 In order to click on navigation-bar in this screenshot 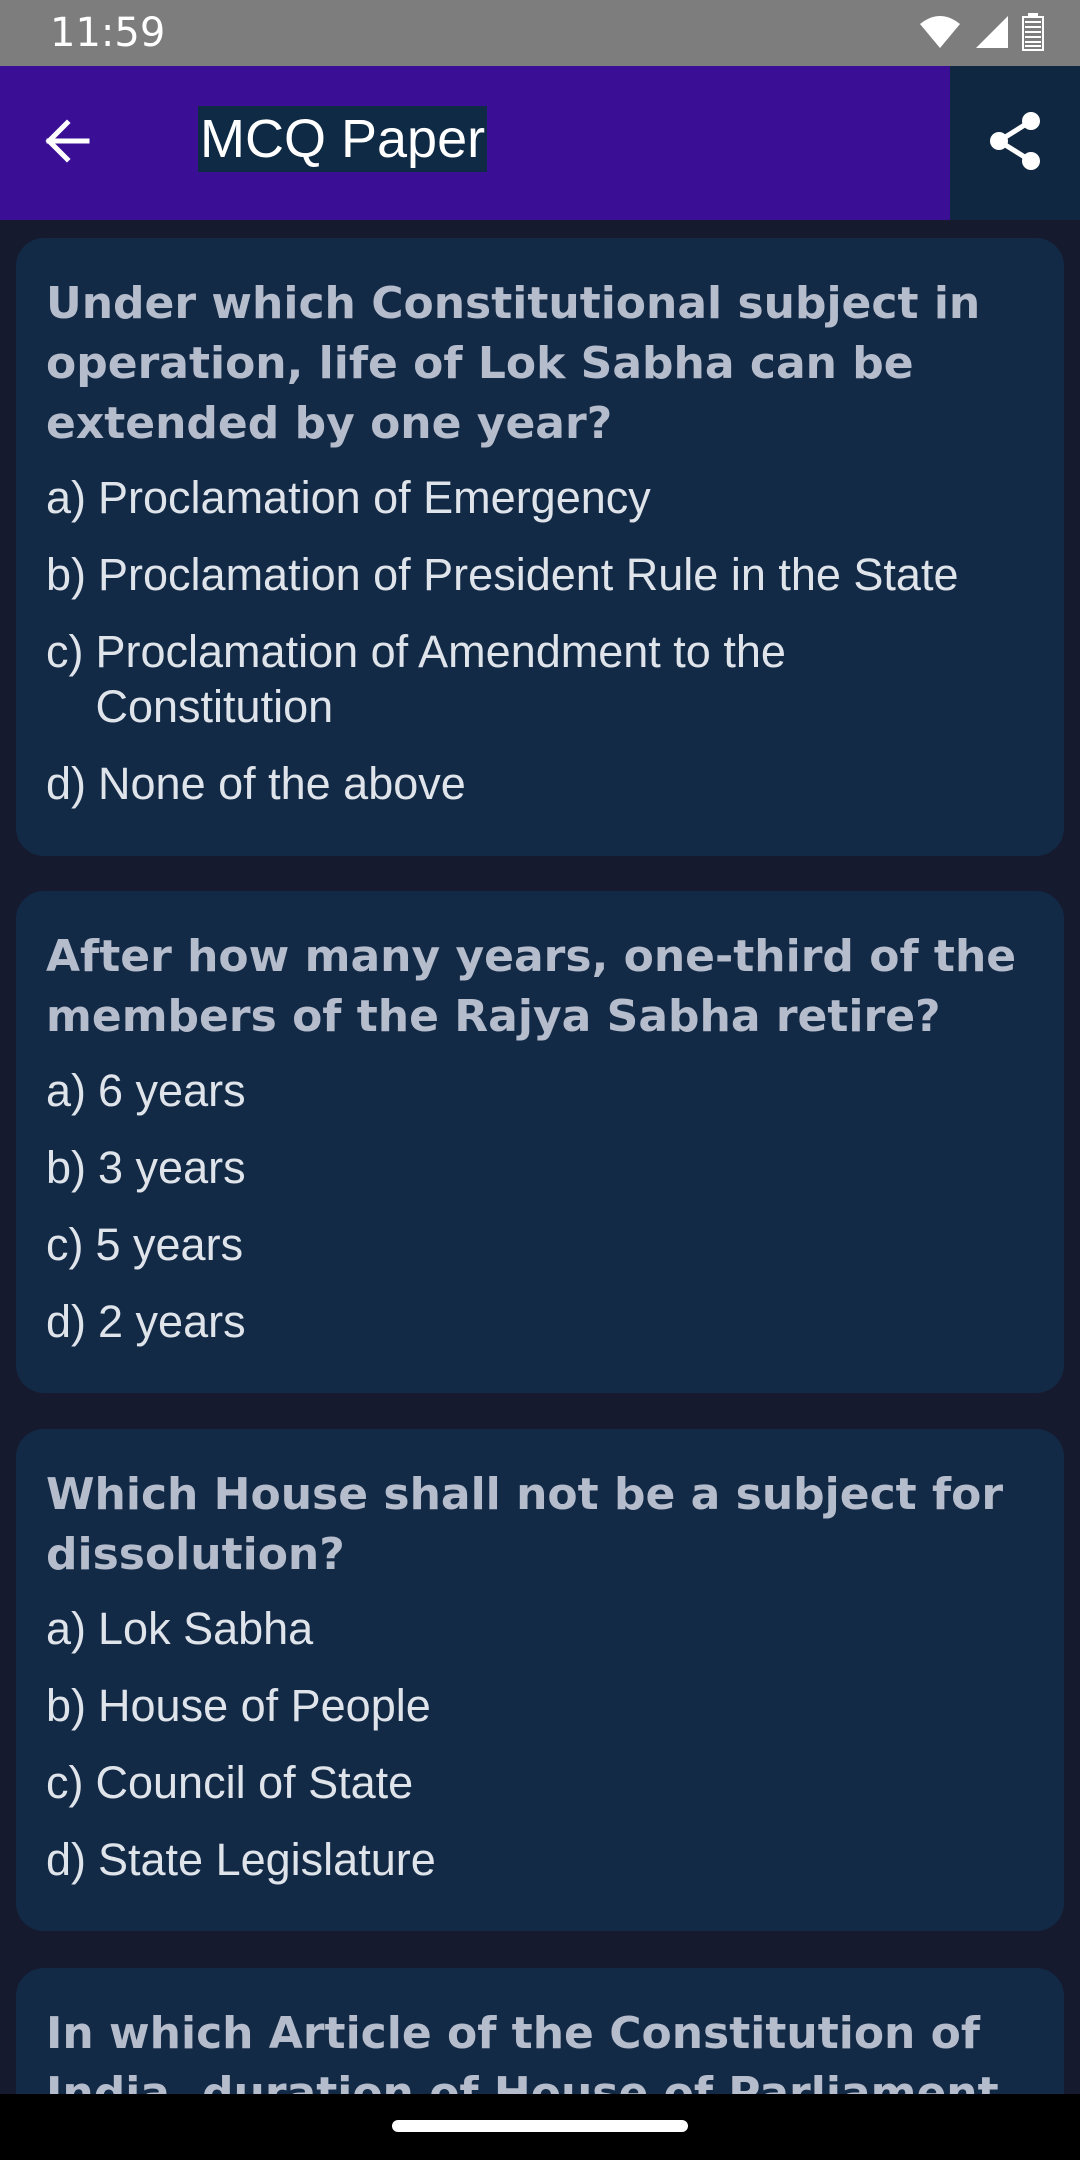, I will do `click(540, 2127)`.